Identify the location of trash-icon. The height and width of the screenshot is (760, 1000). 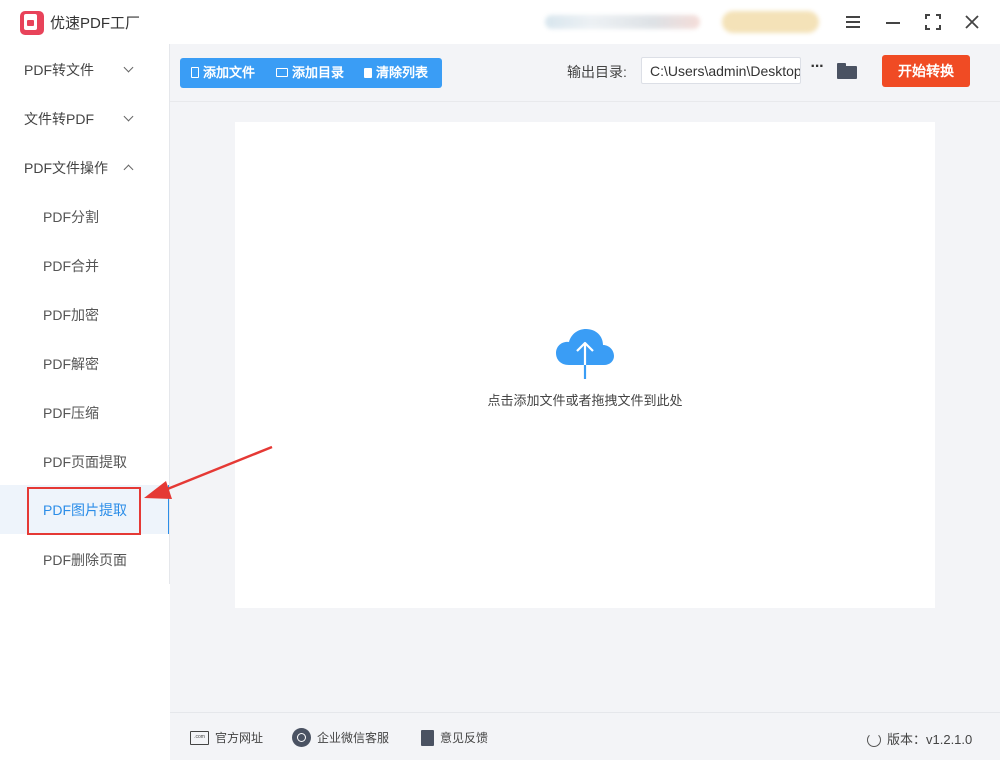
(368, 72).